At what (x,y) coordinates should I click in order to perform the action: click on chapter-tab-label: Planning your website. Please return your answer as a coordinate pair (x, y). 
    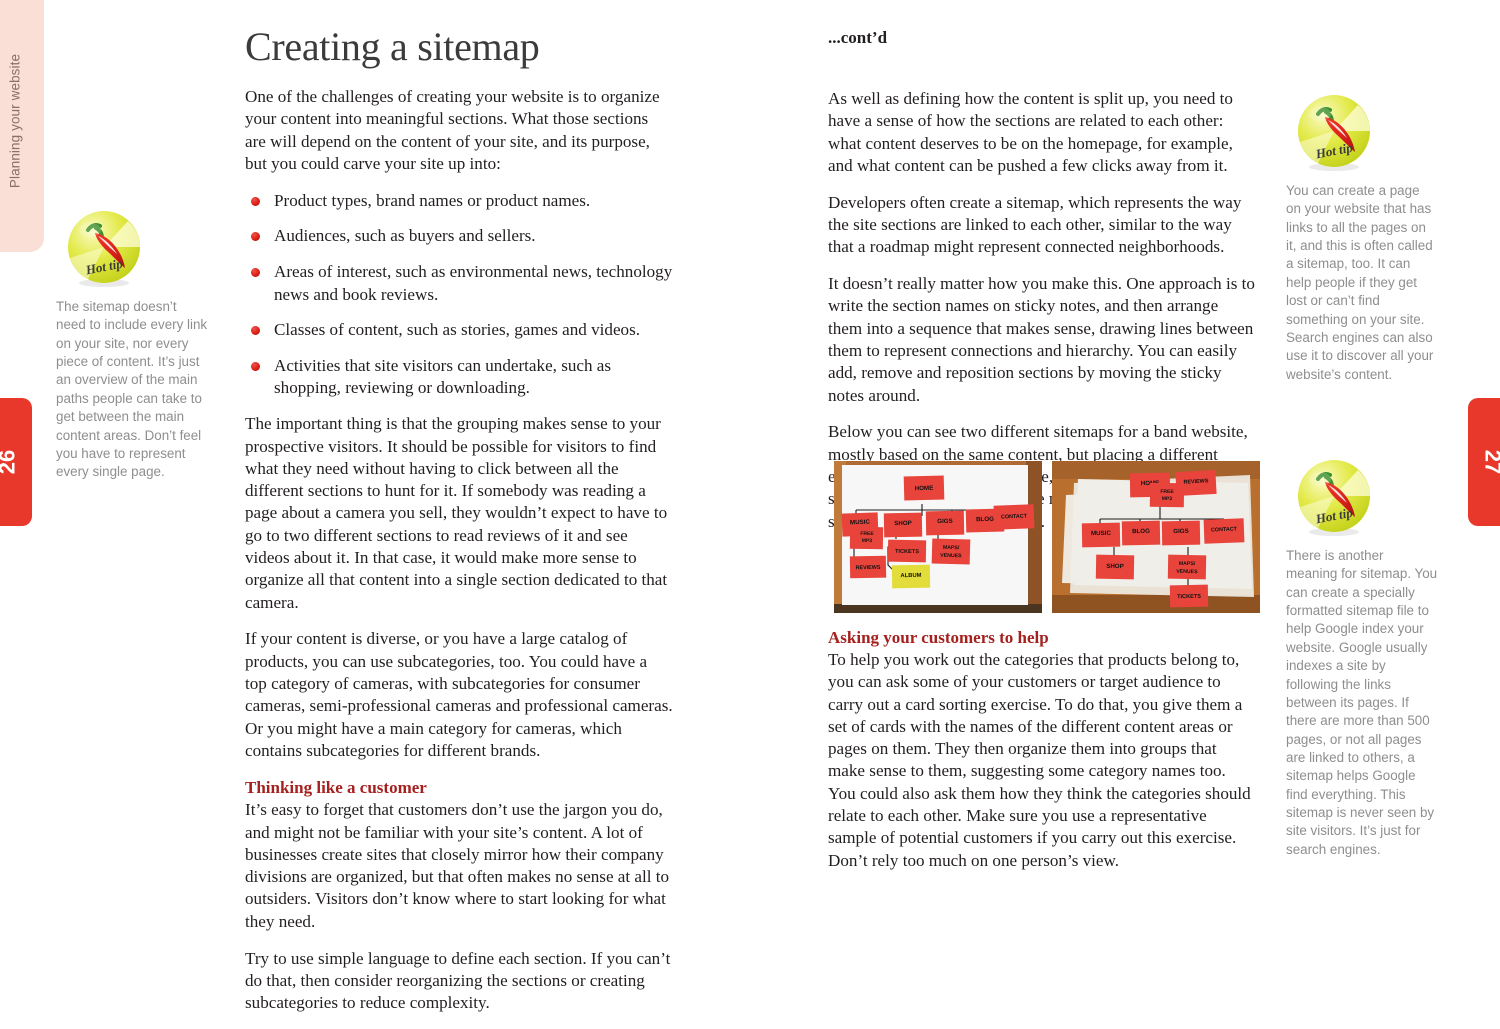
    Looking at the image, I should click on (15, 121).